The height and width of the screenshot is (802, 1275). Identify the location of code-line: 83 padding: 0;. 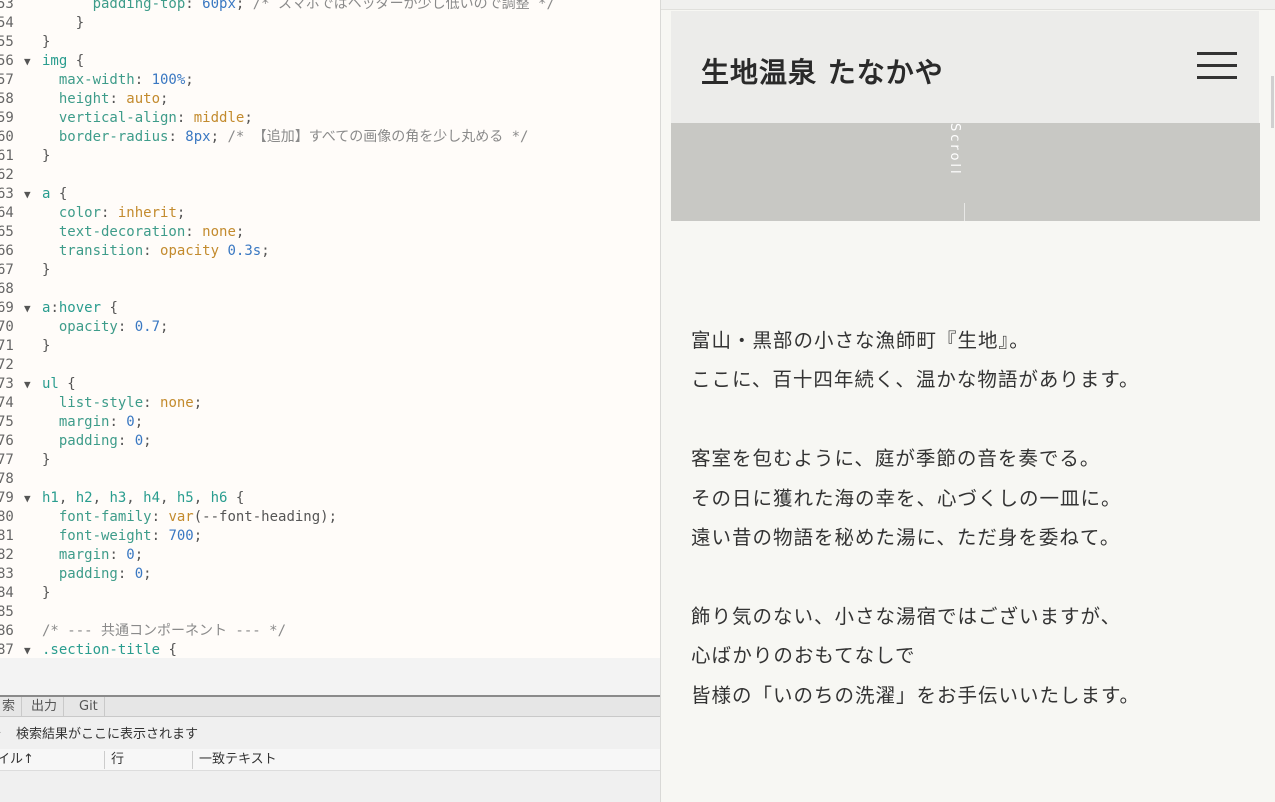
(330, 574).